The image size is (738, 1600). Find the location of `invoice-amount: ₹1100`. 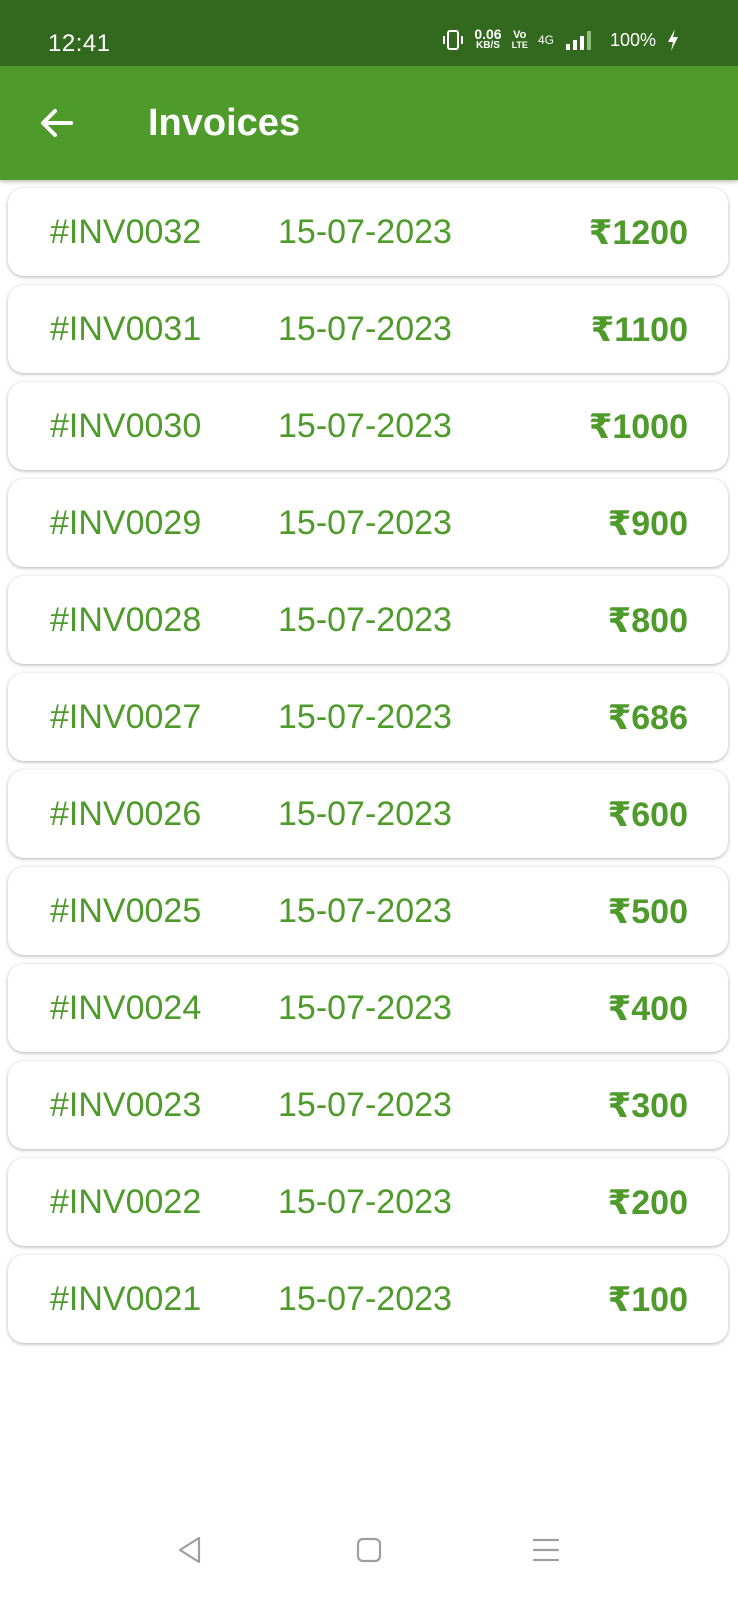

invoice-amount: ₹1100 is located at coordinates (639, 330).